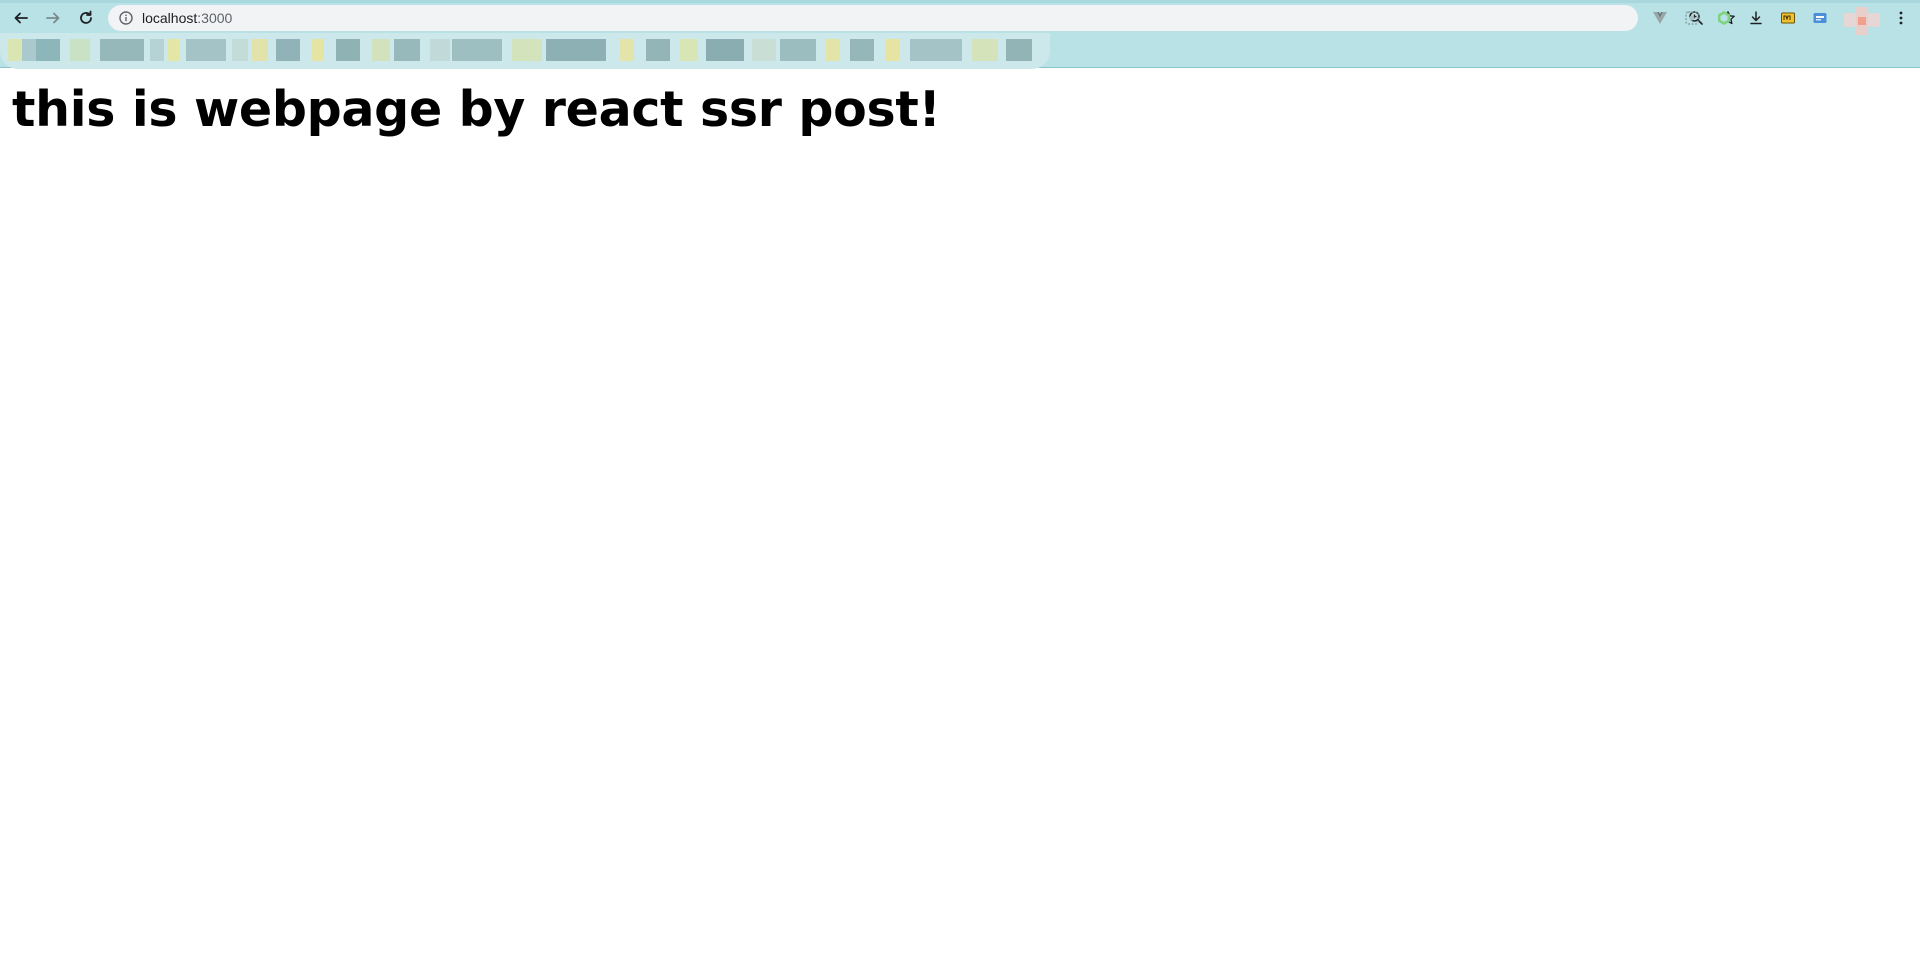 The height and width of the screenshot is (956, 1920). I want to click on arrow-left-icon, so click(21, 18).